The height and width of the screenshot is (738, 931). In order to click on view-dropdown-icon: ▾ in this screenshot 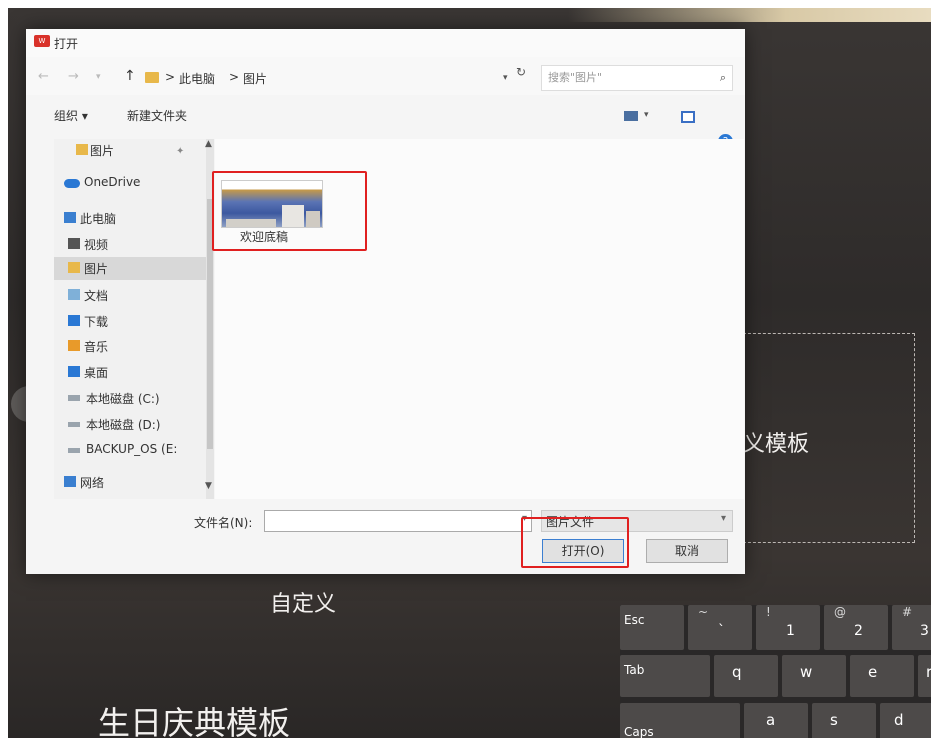, I will do `click(646, 115)`.